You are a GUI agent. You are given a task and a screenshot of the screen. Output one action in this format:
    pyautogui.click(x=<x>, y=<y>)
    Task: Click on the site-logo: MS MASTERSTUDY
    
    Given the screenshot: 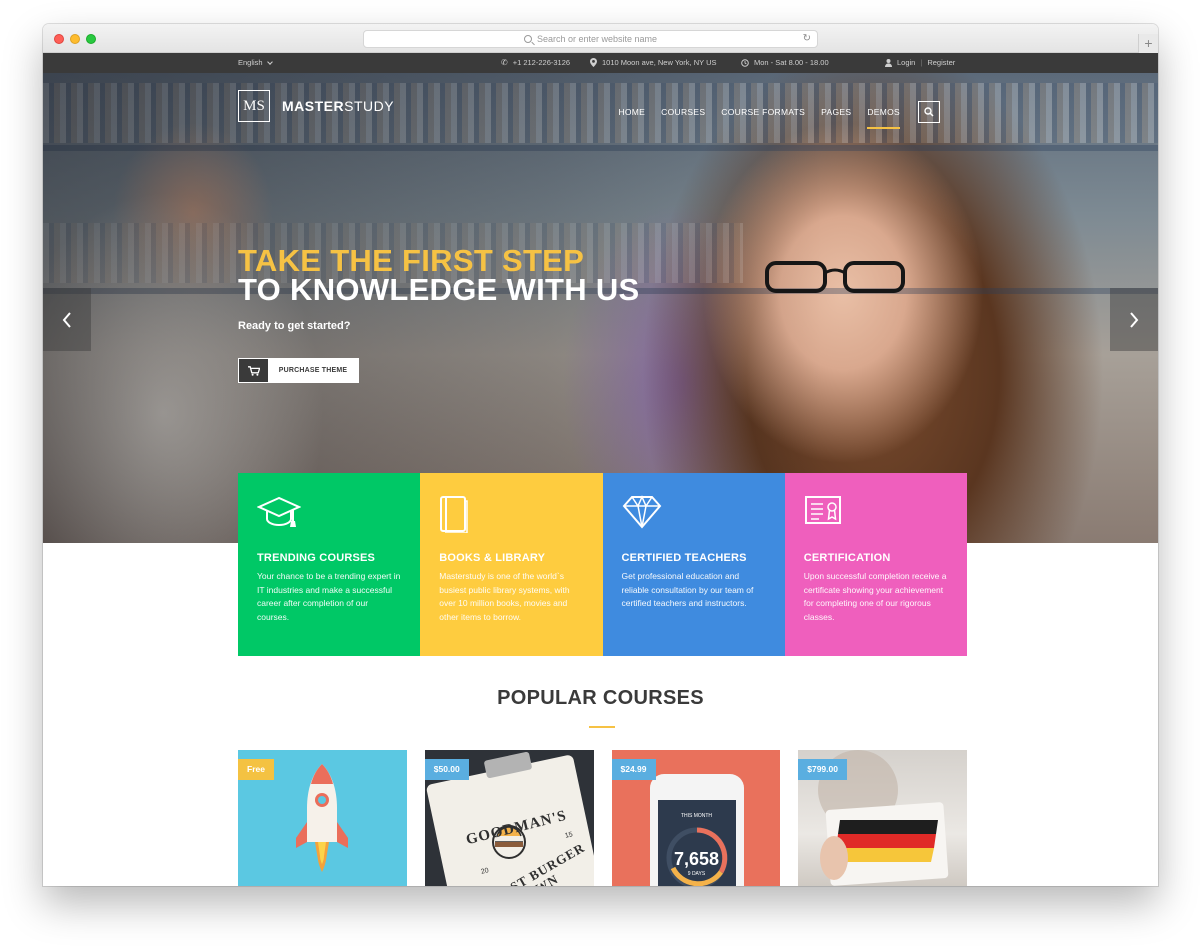 What is the action you would take?
    pyautogui.click(x=316, y=106)
    